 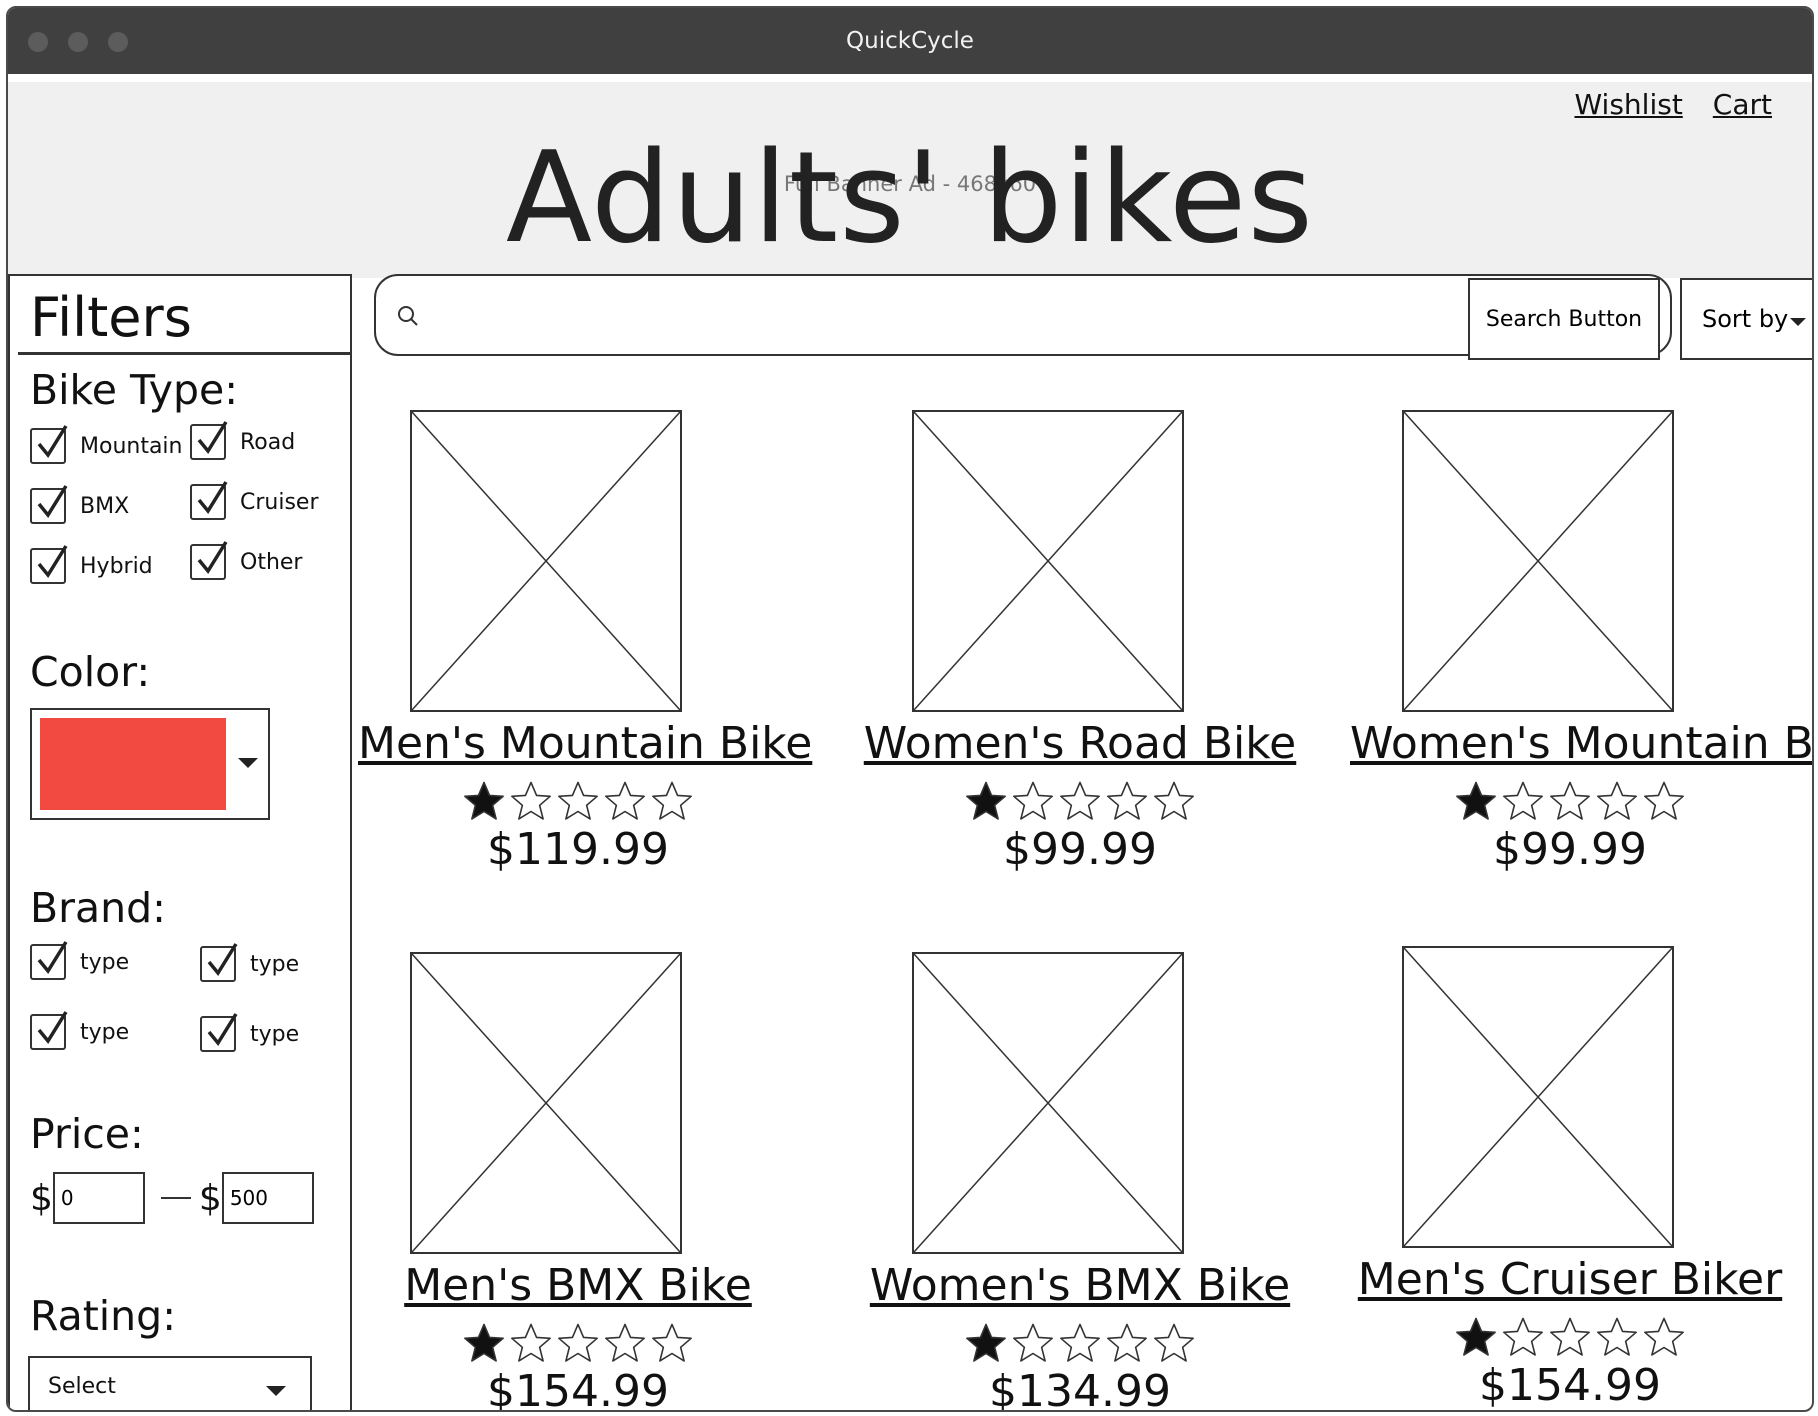 What do you see at coordinates (131, 446) in the screenshot?
I see `checkbox-label: Mountain` at bounding box center [131, 446].